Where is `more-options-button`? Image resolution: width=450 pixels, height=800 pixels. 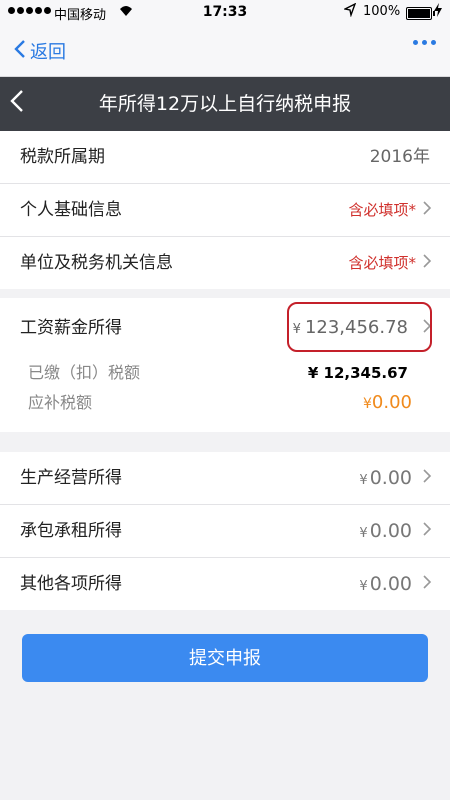 more-options-button is located at coordinates (424, 42).